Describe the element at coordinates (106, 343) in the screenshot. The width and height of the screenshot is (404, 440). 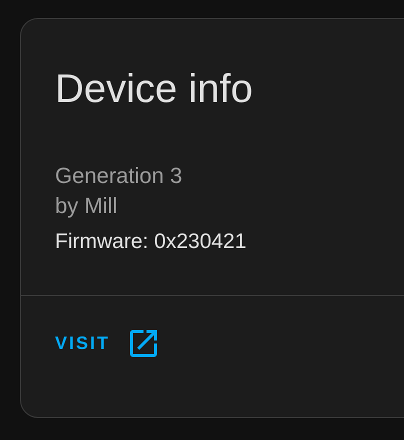
I see `visit-link: VISIT` at that location.